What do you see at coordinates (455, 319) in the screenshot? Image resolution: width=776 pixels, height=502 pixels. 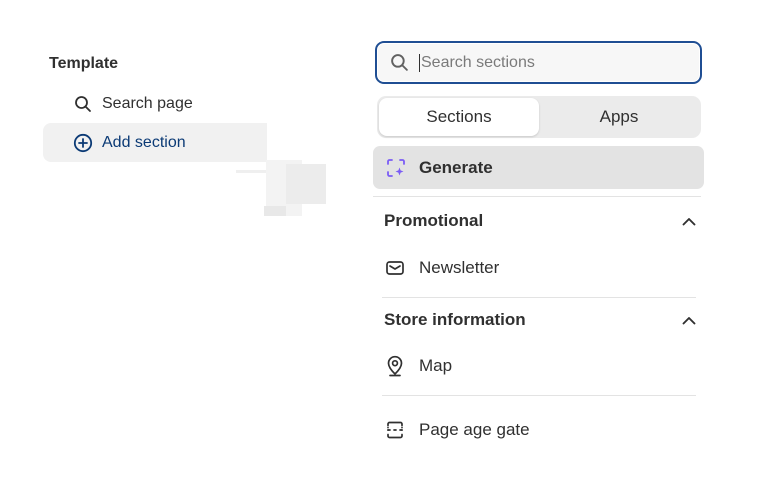 I see `group-store-information-title: Store information` at bounding box center [455, 319].